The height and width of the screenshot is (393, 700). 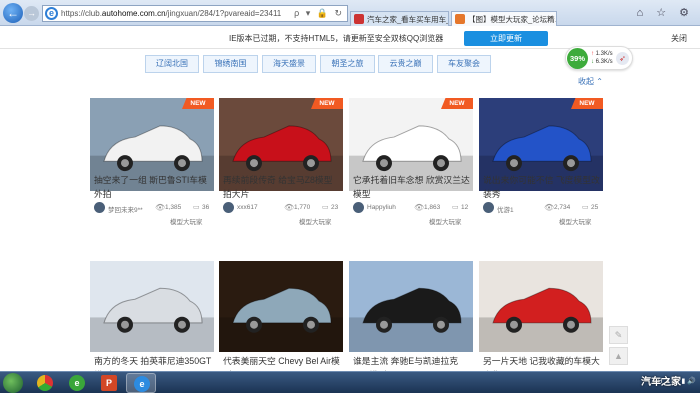 I want to click on speed-percent: 39%, so click(x=577, y=58).